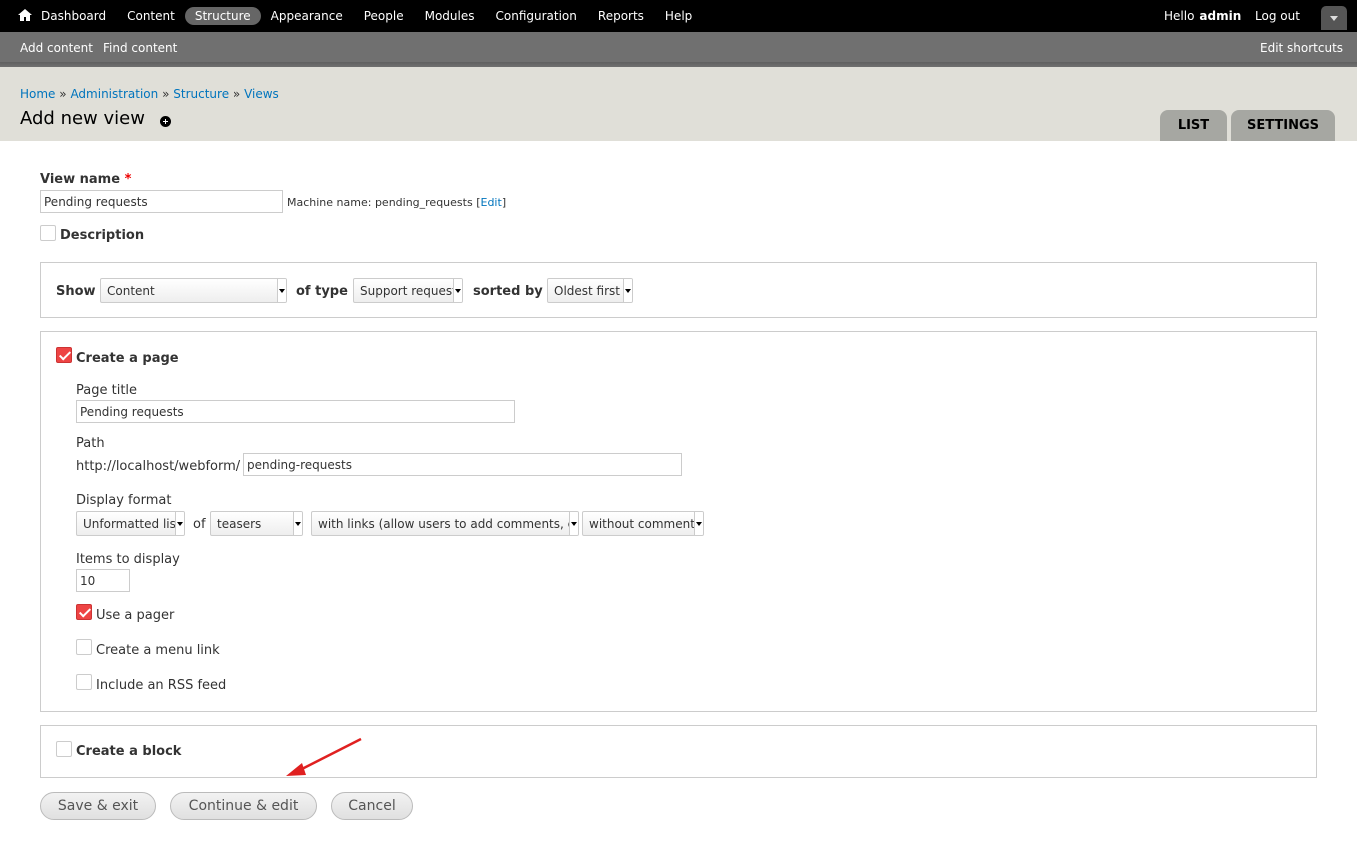 The image size is (1357, 860). What do you see at coordinates (1277, 16) in the screenshot?
I see `logout-link: Log out` at bounding box center [1277, 16].